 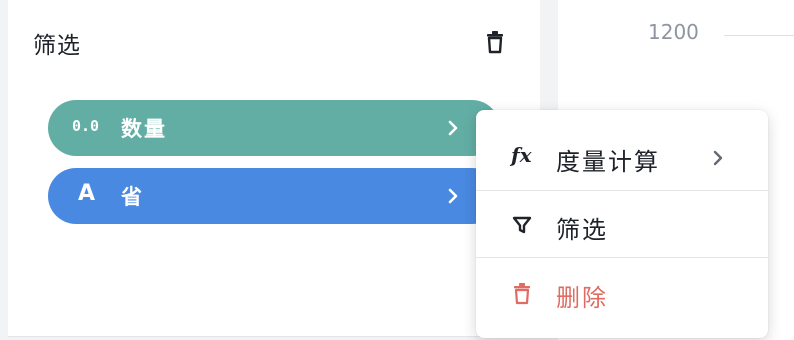 I want to click on panel-title: 筛选, so click(x=57, y=46).